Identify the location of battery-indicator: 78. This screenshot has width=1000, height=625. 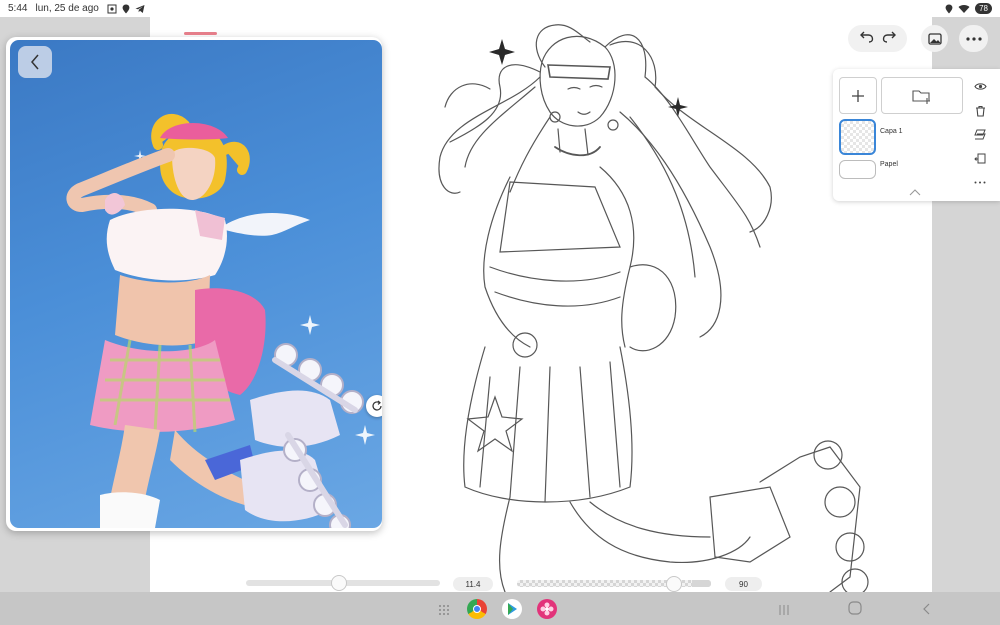
(983, 8).